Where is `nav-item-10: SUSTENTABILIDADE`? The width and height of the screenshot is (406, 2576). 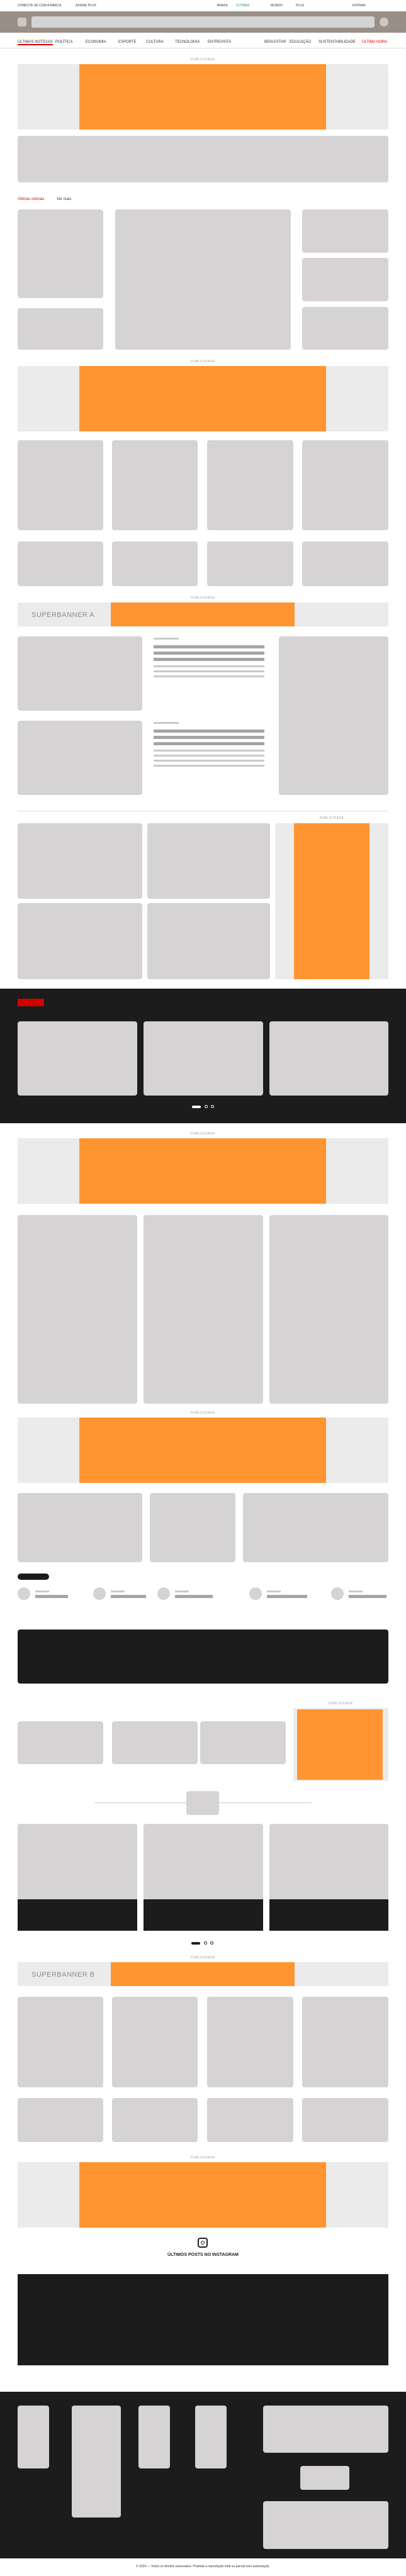
nav-item-10: SUSTENTABILIDADE is located at coordinates (337, 42).